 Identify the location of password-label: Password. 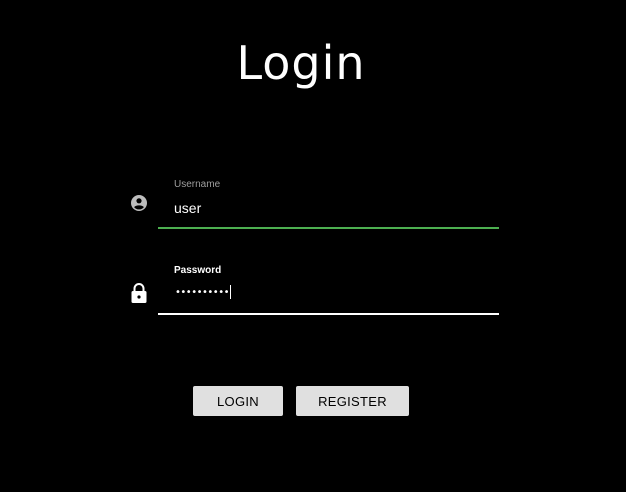
(198, 270).